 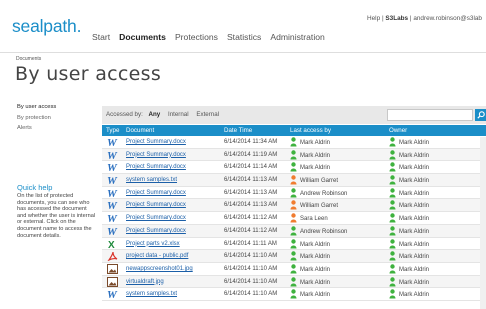 I want to click on nav-start: Start, so click(x=101, y=37).